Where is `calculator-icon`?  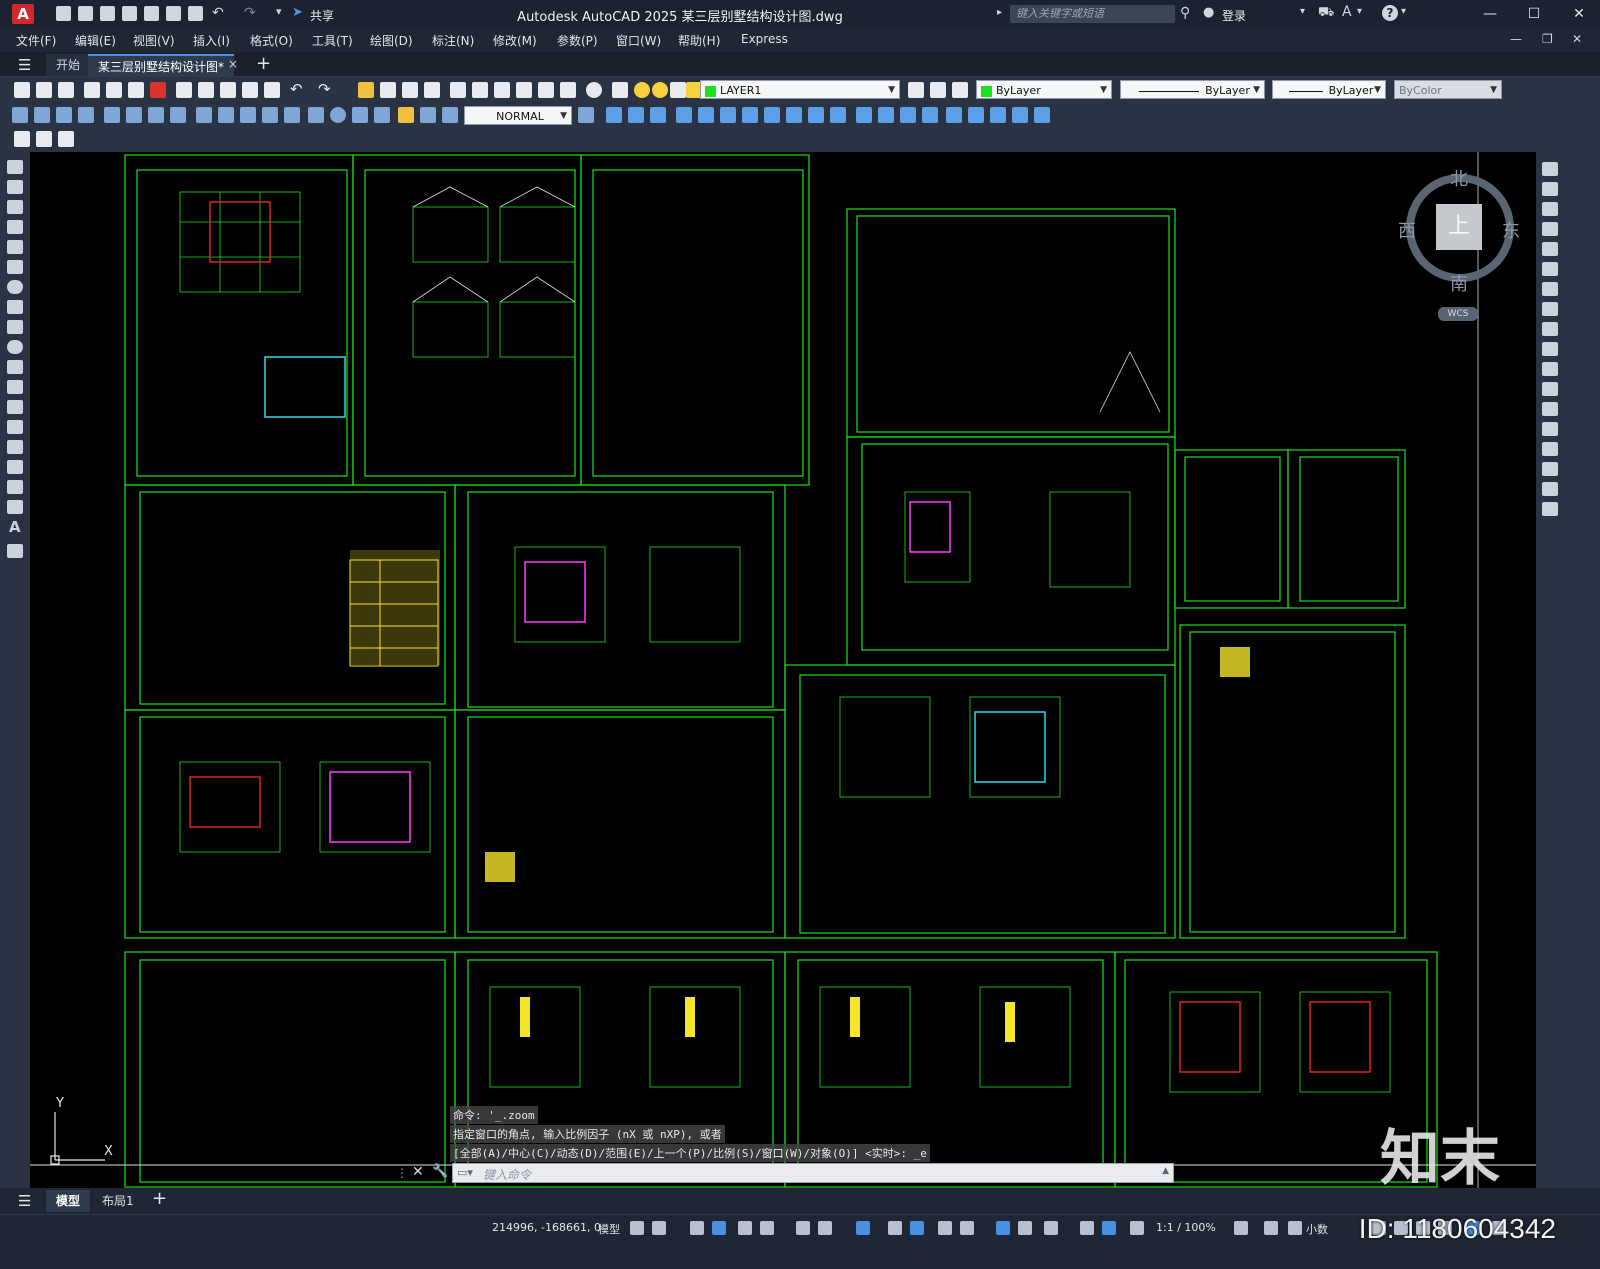
calculator-icon is located at coordinates (568, 90).